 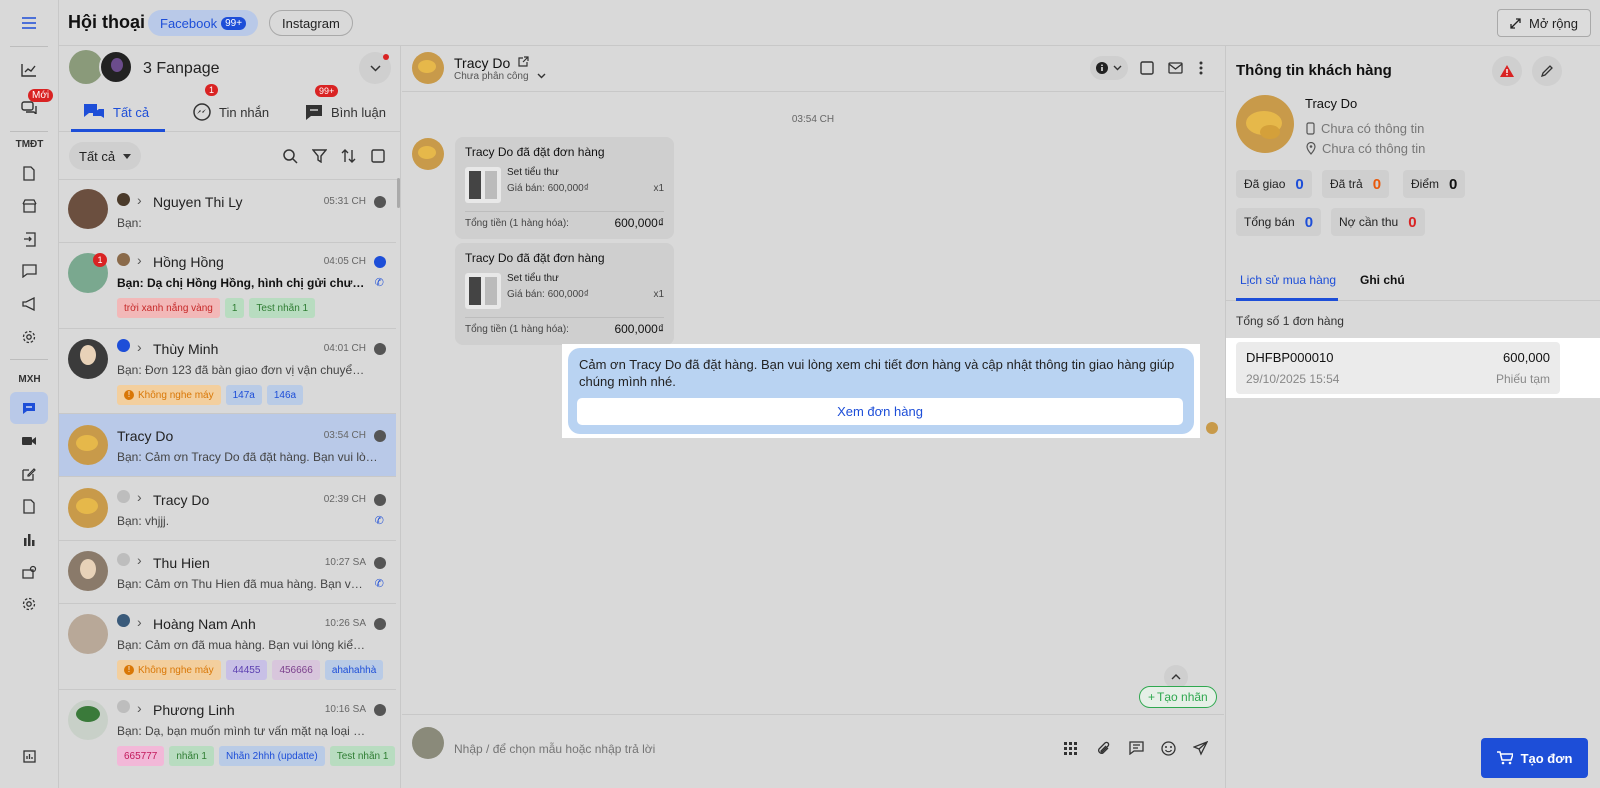 What do you see at coordinates (176, 670) in the screenshot?
I see `tag-label: Không nghe máy` at bounding box center [176, 670].